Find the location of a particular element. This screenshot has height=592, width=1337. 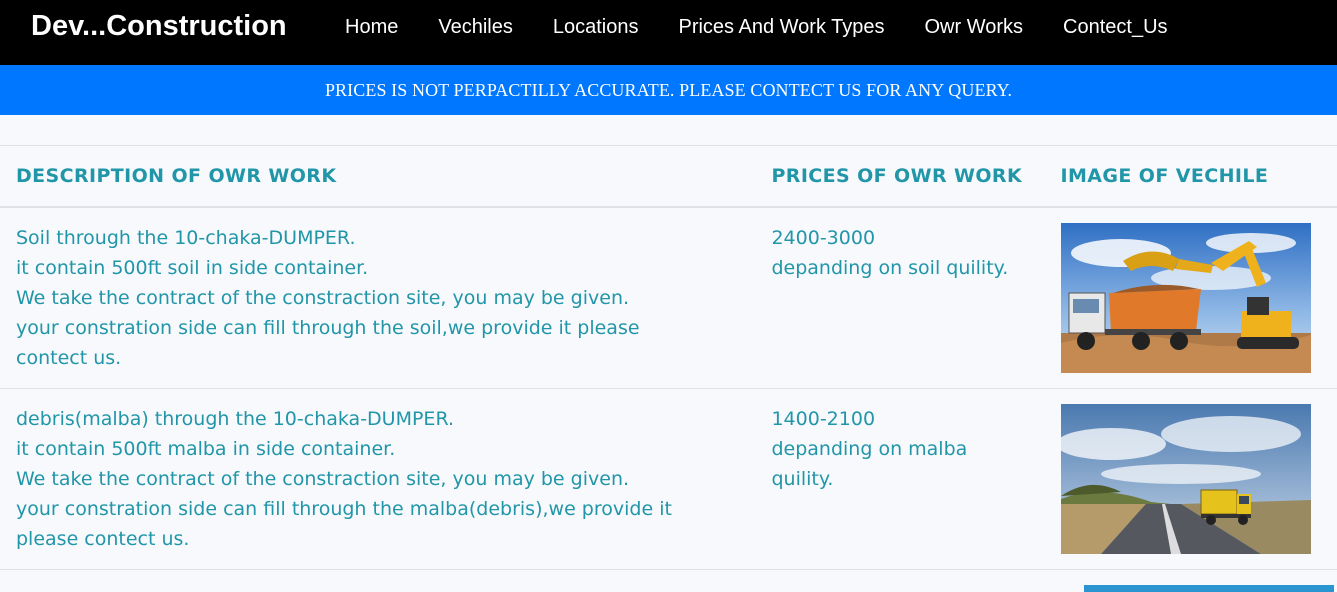

description-line: Soil through the 10-chaka-DUMPER. is located at coordinates (186, 238).